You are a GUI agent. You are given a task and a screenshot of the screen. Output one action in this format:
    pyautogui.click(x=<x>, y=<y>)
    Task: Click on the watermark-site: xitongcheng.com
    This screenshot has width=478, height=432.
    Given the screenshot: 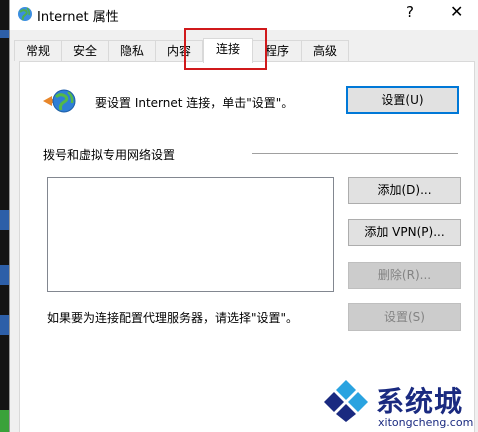 What is the action you would take?
    pyautogui.click(x=426, y=422)
    